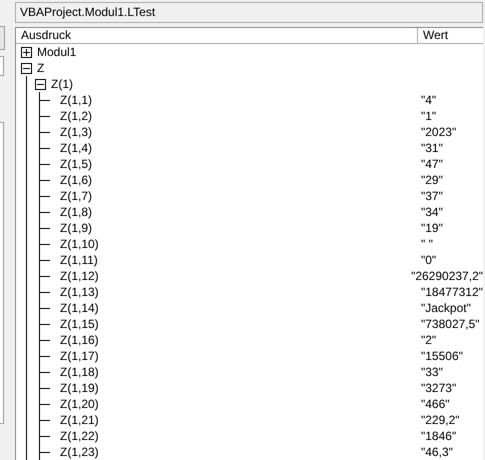 The height and width of the screenshot is (460, 485). Describe the element at coordinates (76, 196) in the screenshot. I see `expression-text: Z(1,7)` at that location.